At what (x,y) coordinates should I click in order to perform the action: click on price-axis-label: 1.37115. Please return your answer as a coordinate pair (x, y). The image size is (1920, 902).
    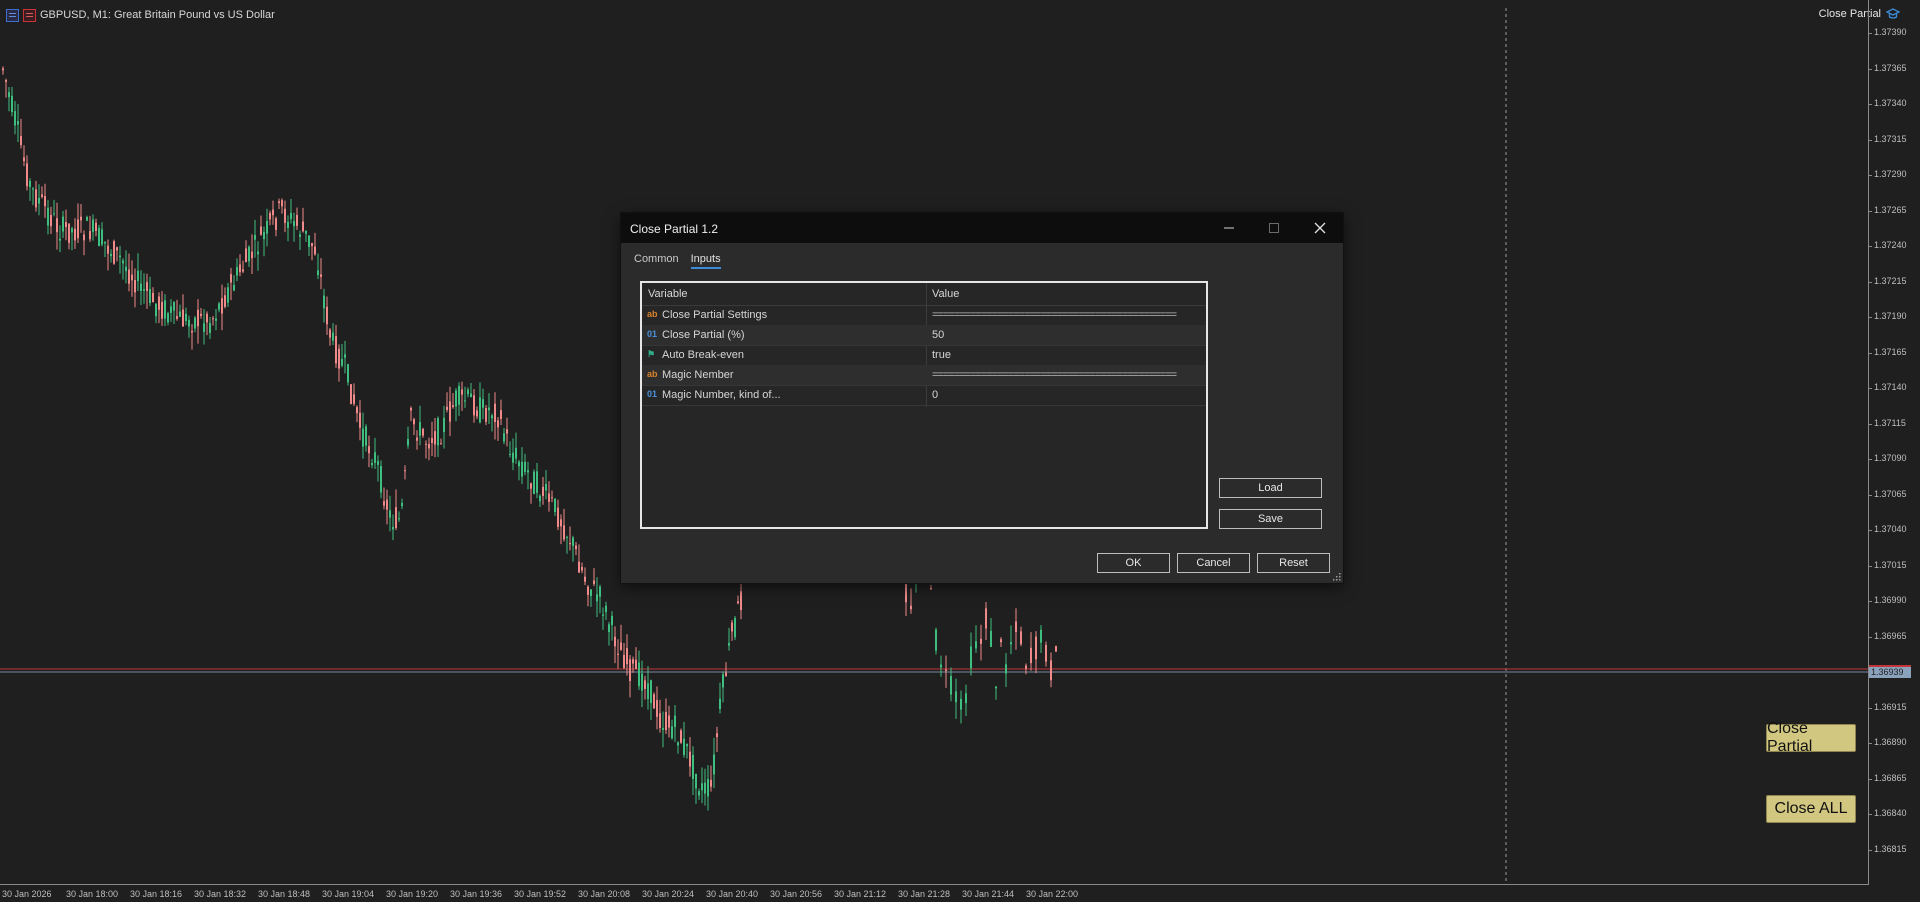
    Looking at the image, I should click on (1887, 422).